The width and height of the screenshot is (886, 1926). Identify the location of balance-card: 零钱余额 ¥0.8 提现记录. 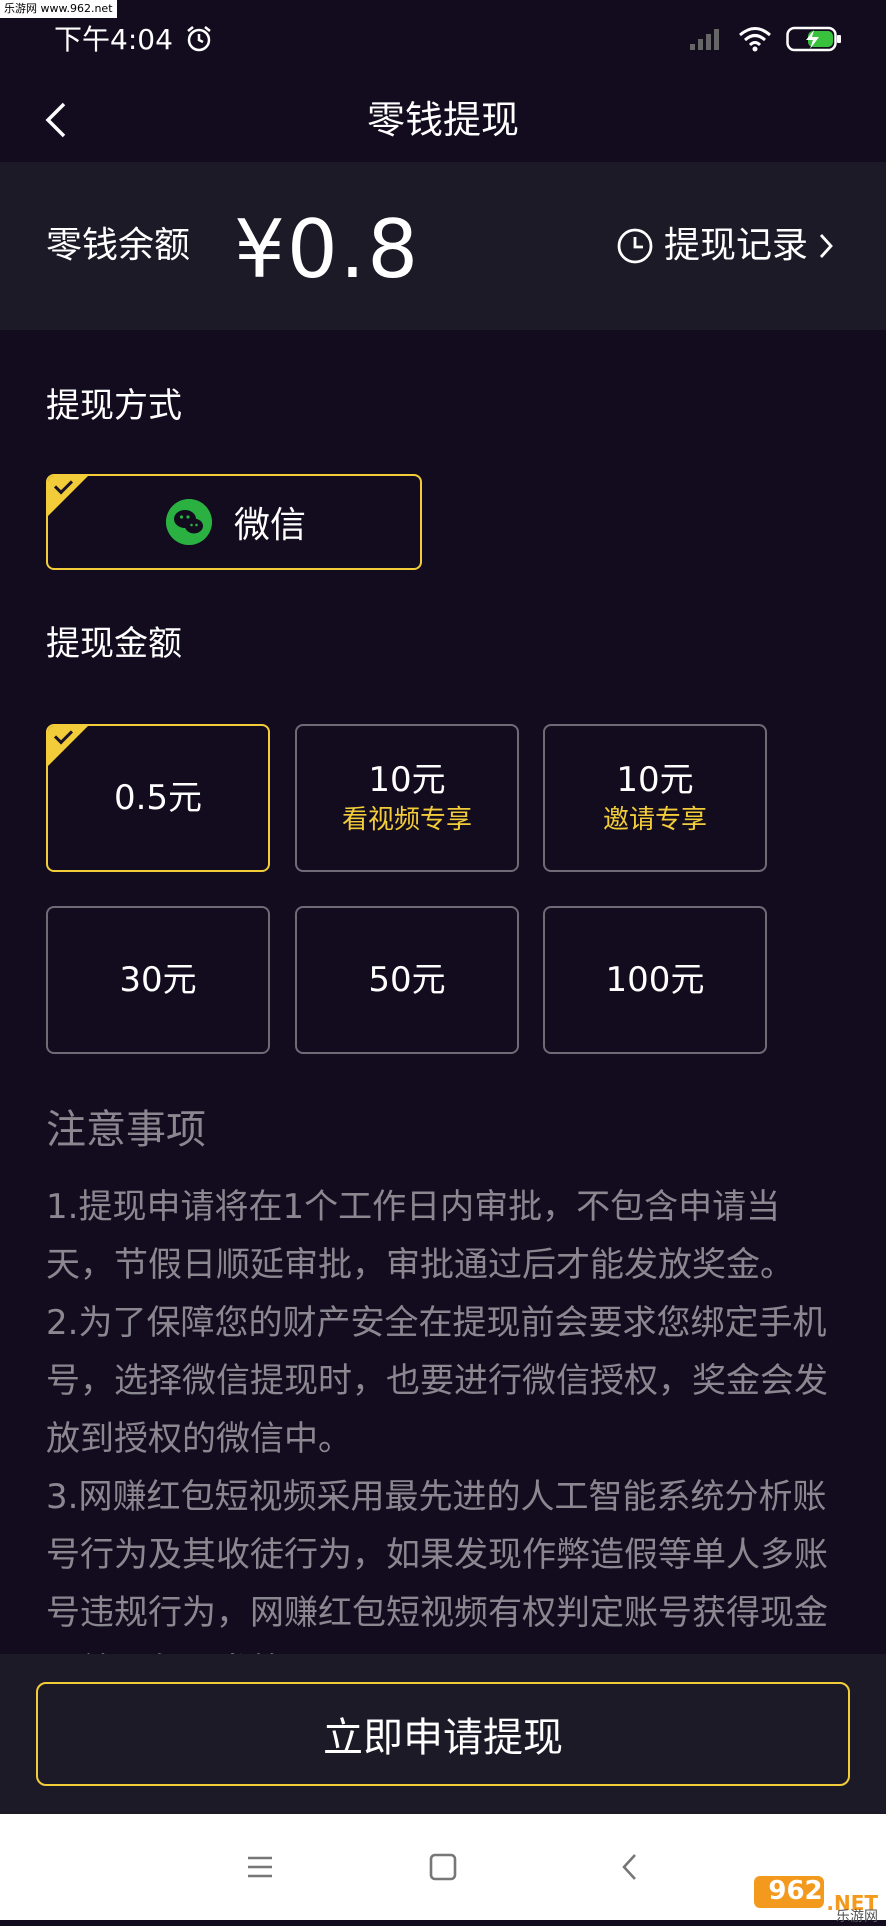
(443, 246).